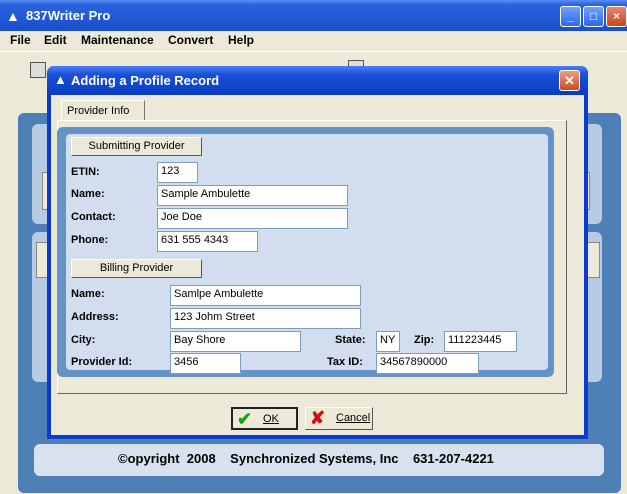 Image resolution: width=627 pixels, height=494 pixels. I want to click on menu-edit: Edit, so click(55, 40).